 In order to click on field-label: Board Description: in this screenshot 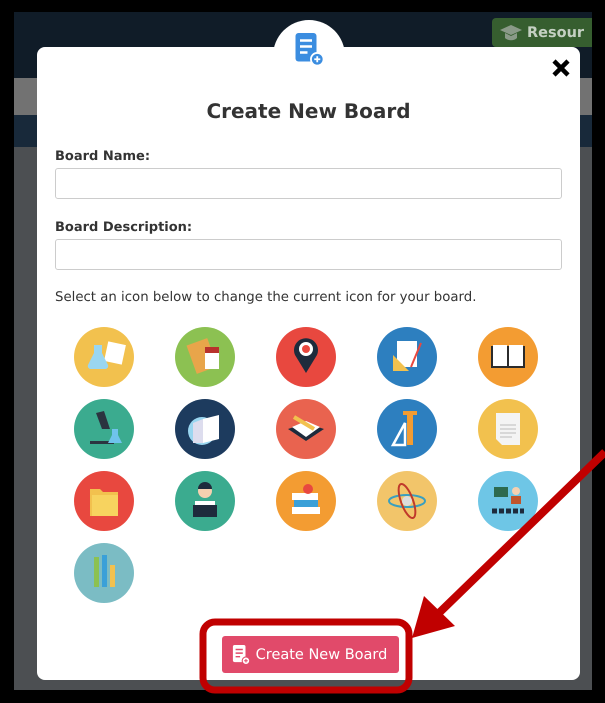, I will do `click(124, 227)`.